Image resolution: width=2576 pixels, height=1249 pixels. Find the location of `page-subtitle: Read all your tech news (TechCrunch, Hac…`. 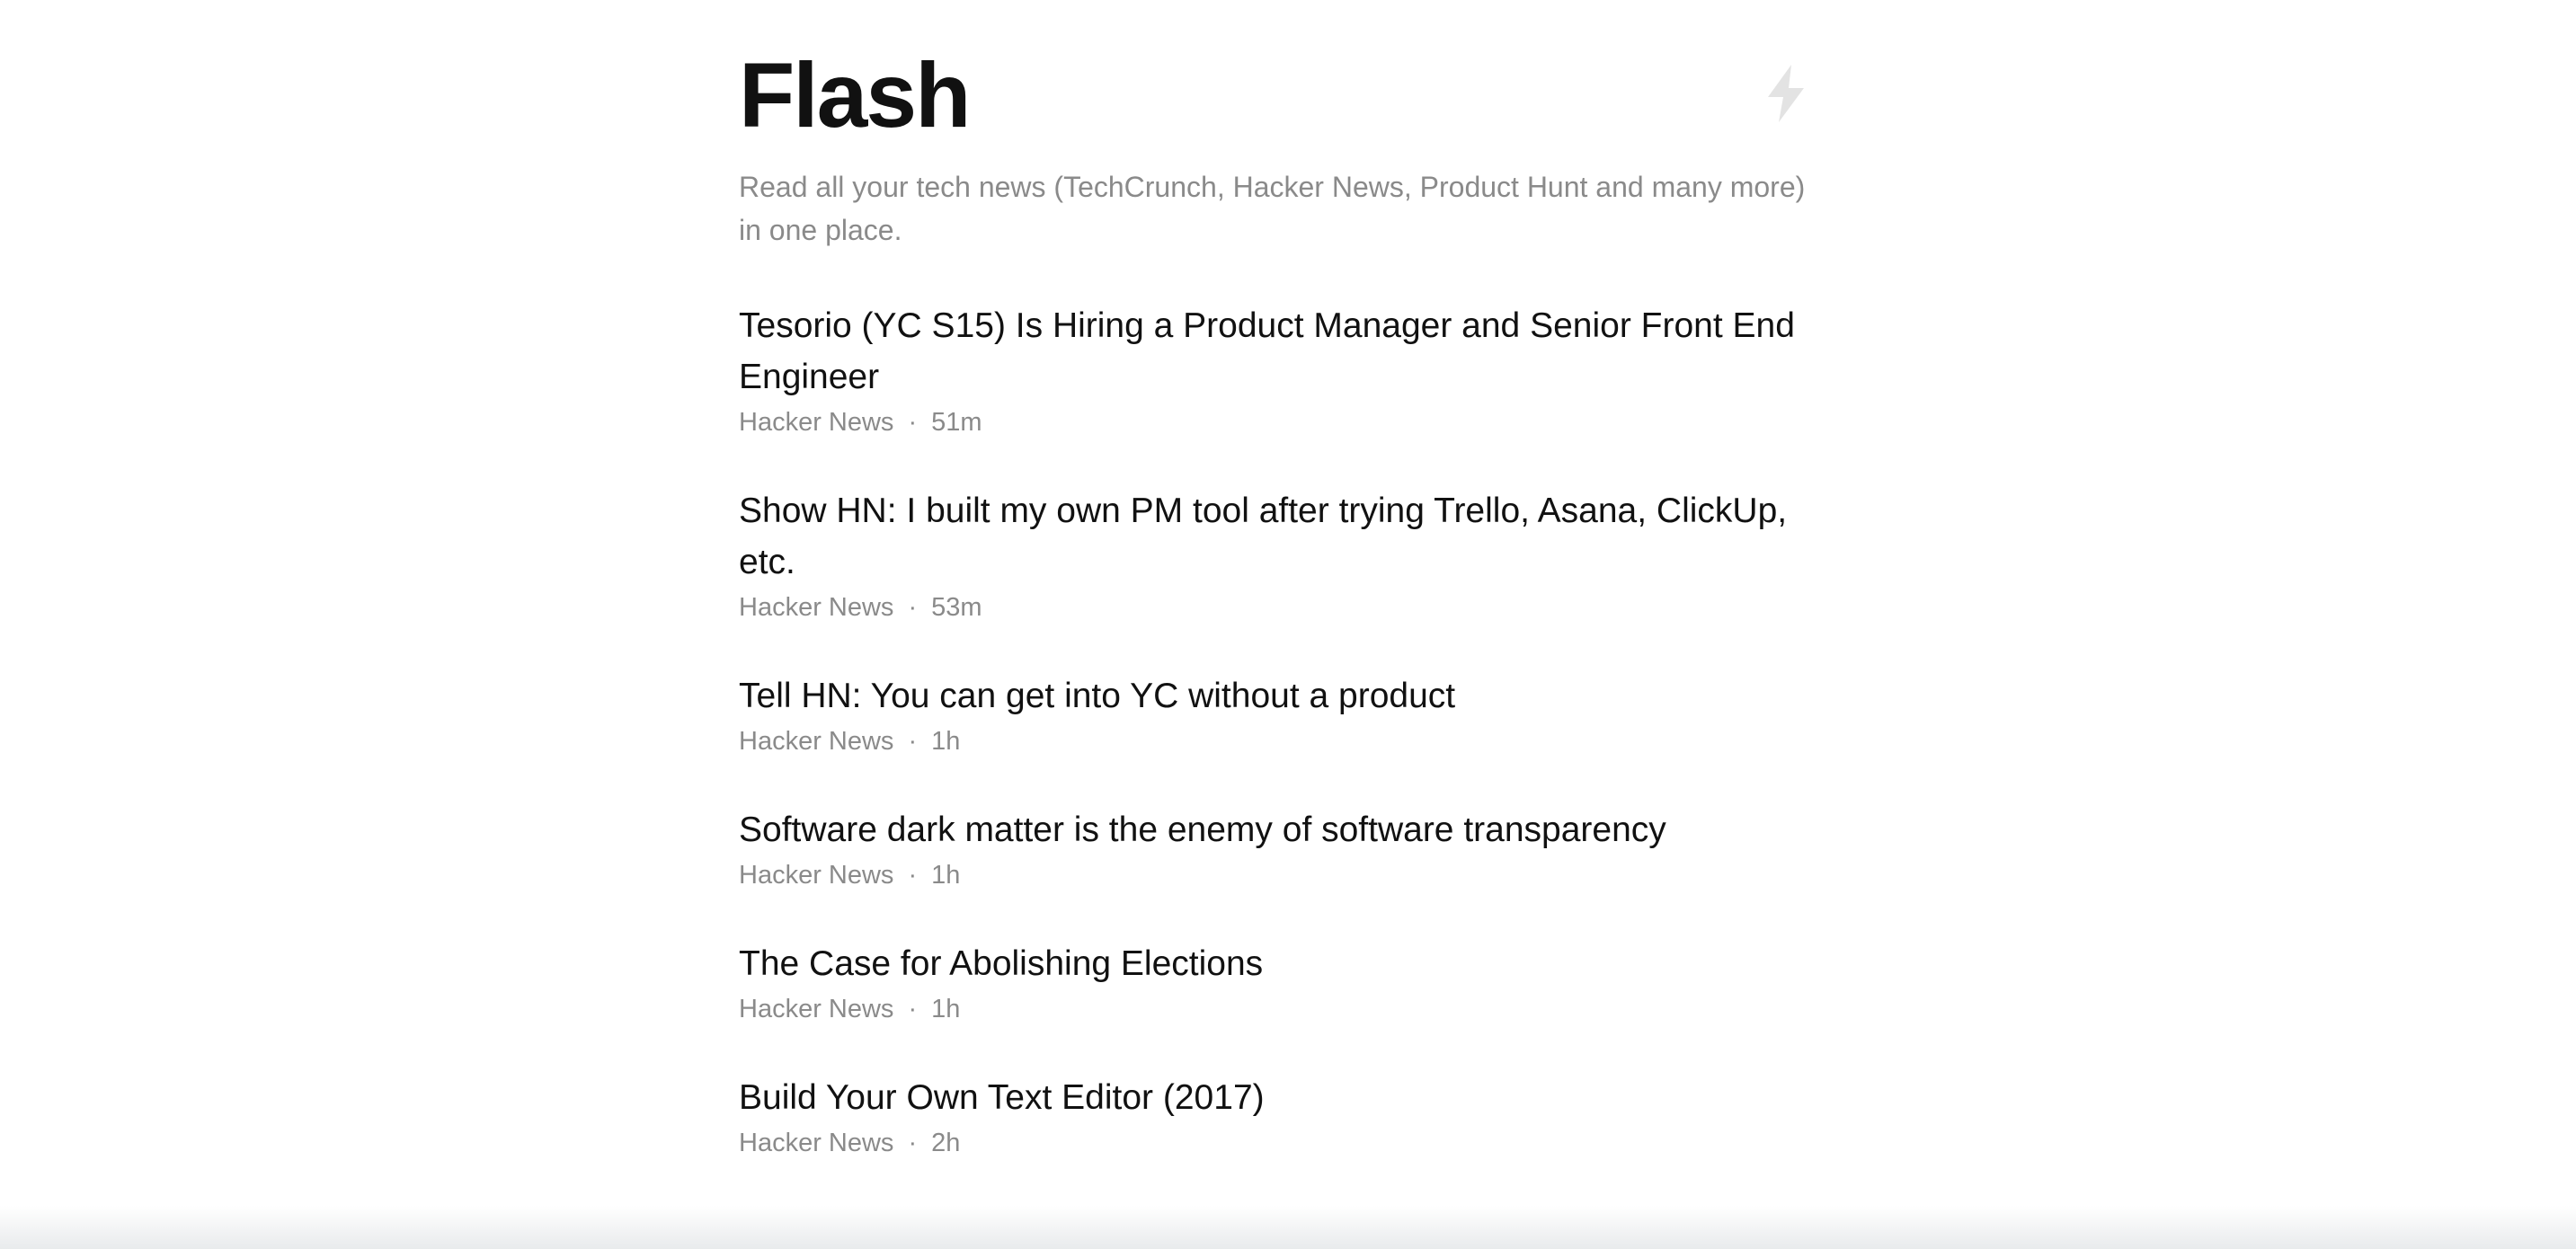

page-subtitle: Read all your tech news (TechCrunch, Hac… is located at coordinates (1272, 208).